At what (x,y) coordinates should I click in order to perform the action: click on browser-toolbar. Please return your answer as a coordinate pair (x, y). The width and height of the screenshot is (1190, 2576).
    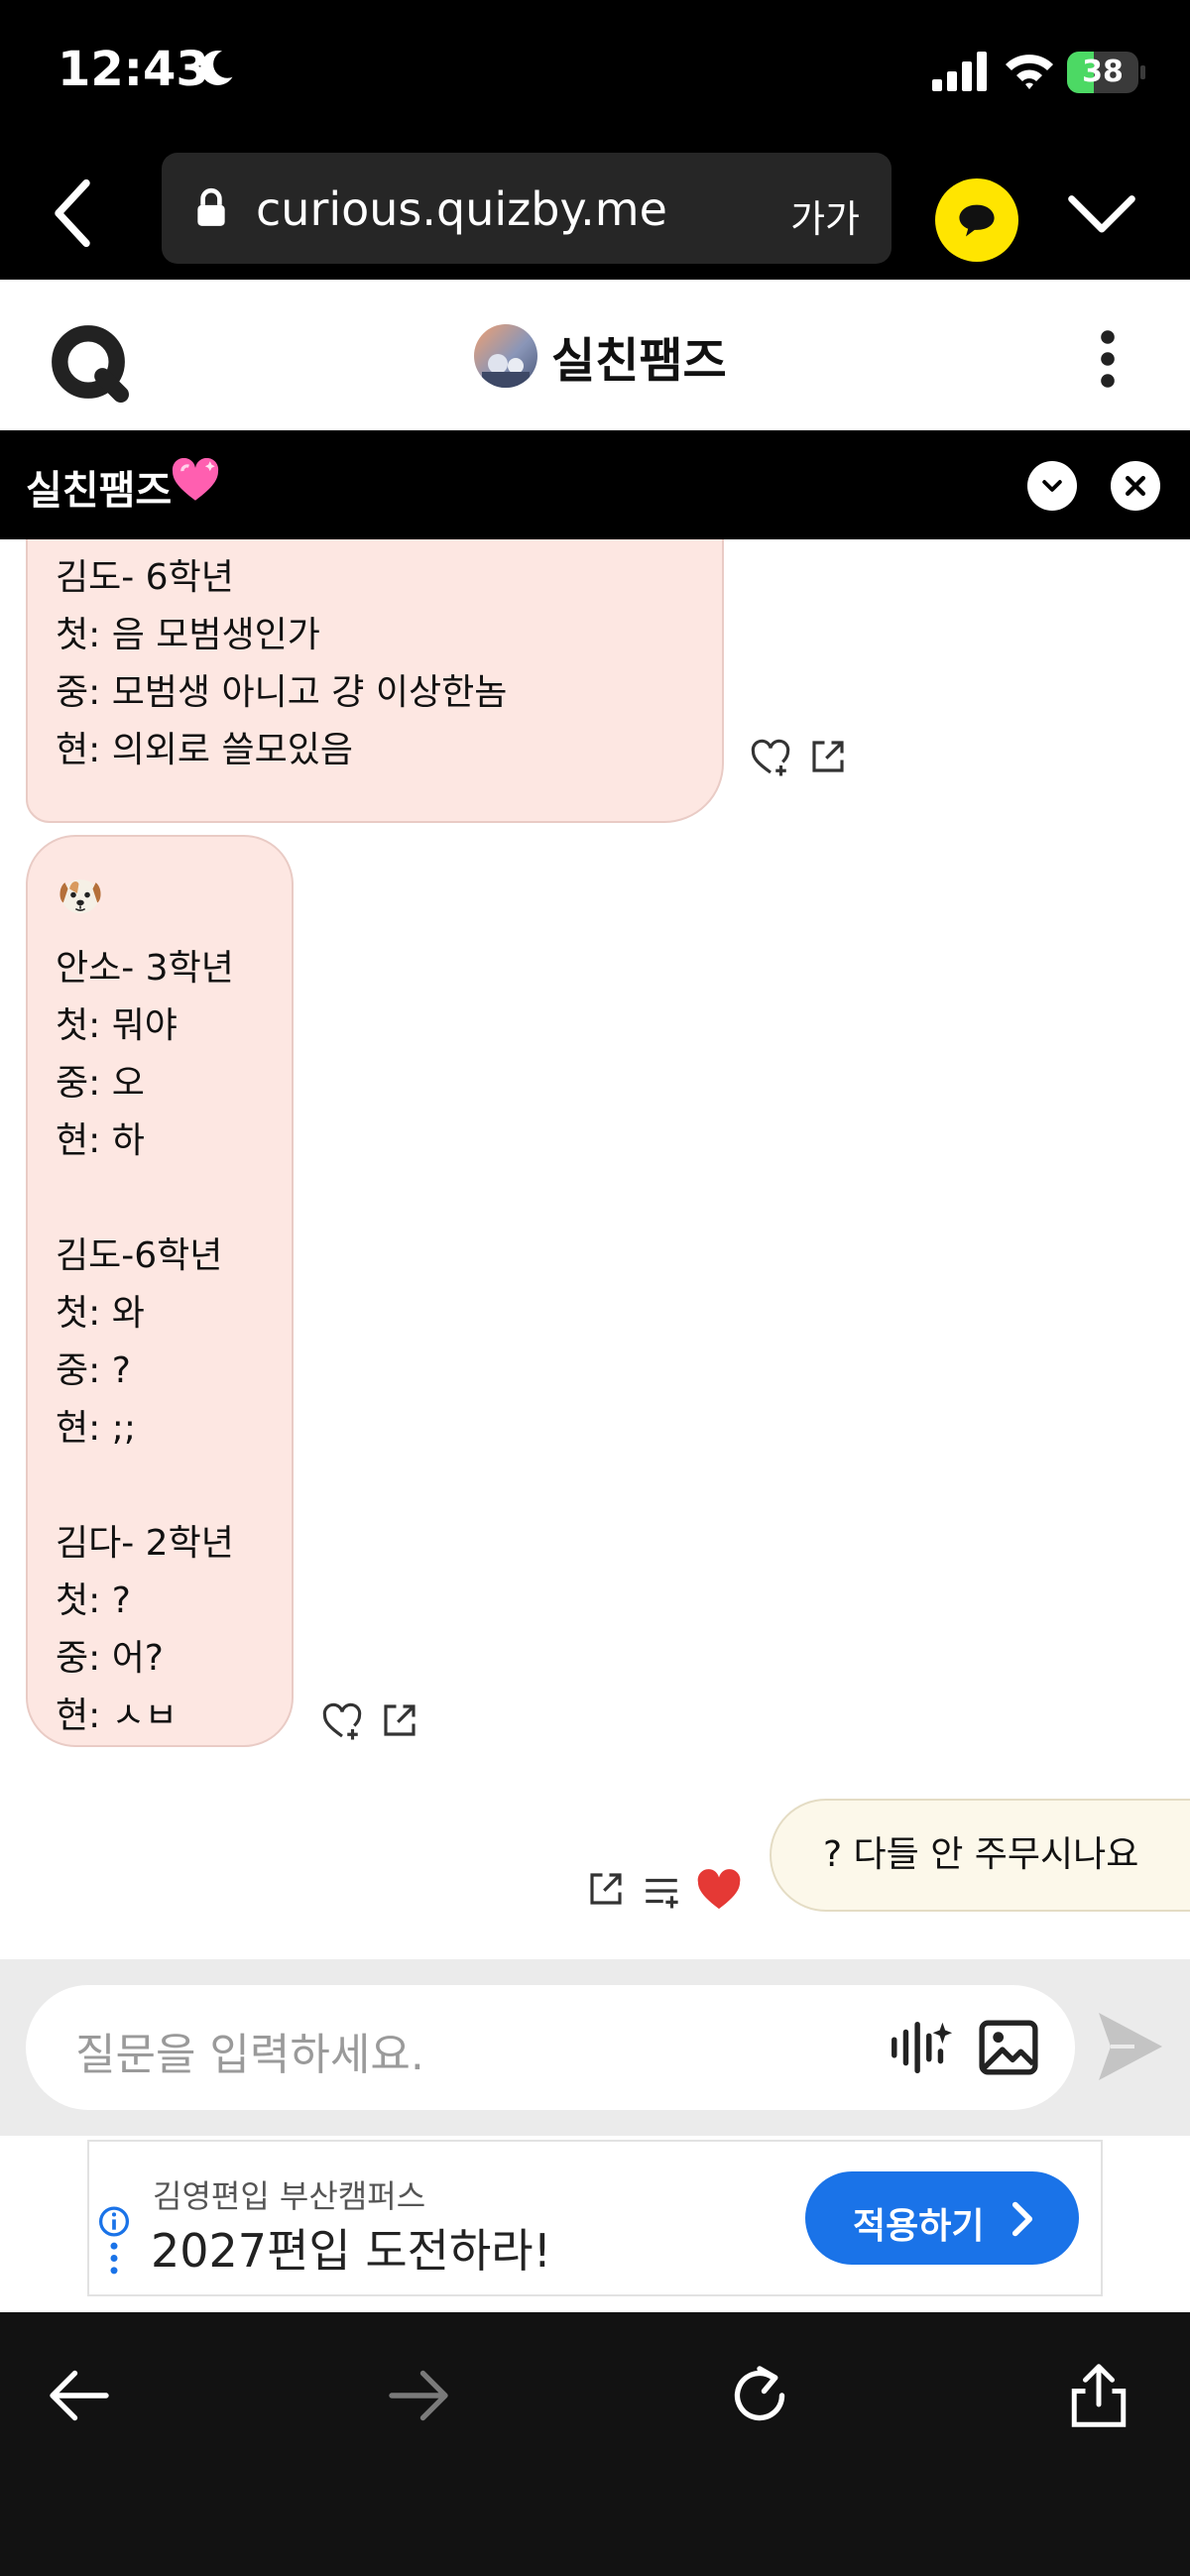
    Looking at the image, I should click on (595, 2444).